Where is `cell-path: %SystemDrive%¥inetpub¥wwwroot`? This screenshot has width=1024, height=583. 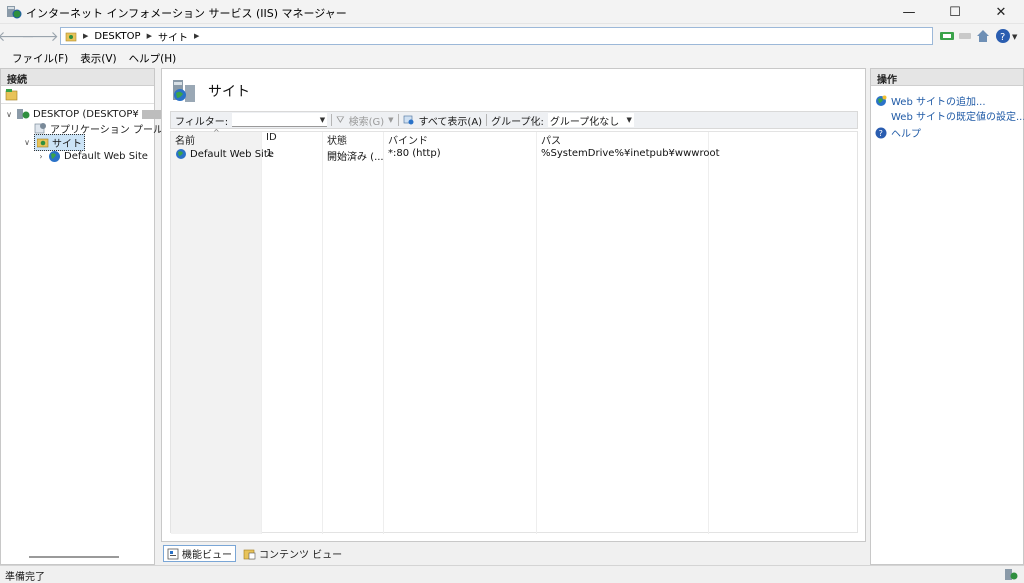 cell-path: %SystemDrive%¥inetpub¥wwwroot is located at coordinates (630, 153).